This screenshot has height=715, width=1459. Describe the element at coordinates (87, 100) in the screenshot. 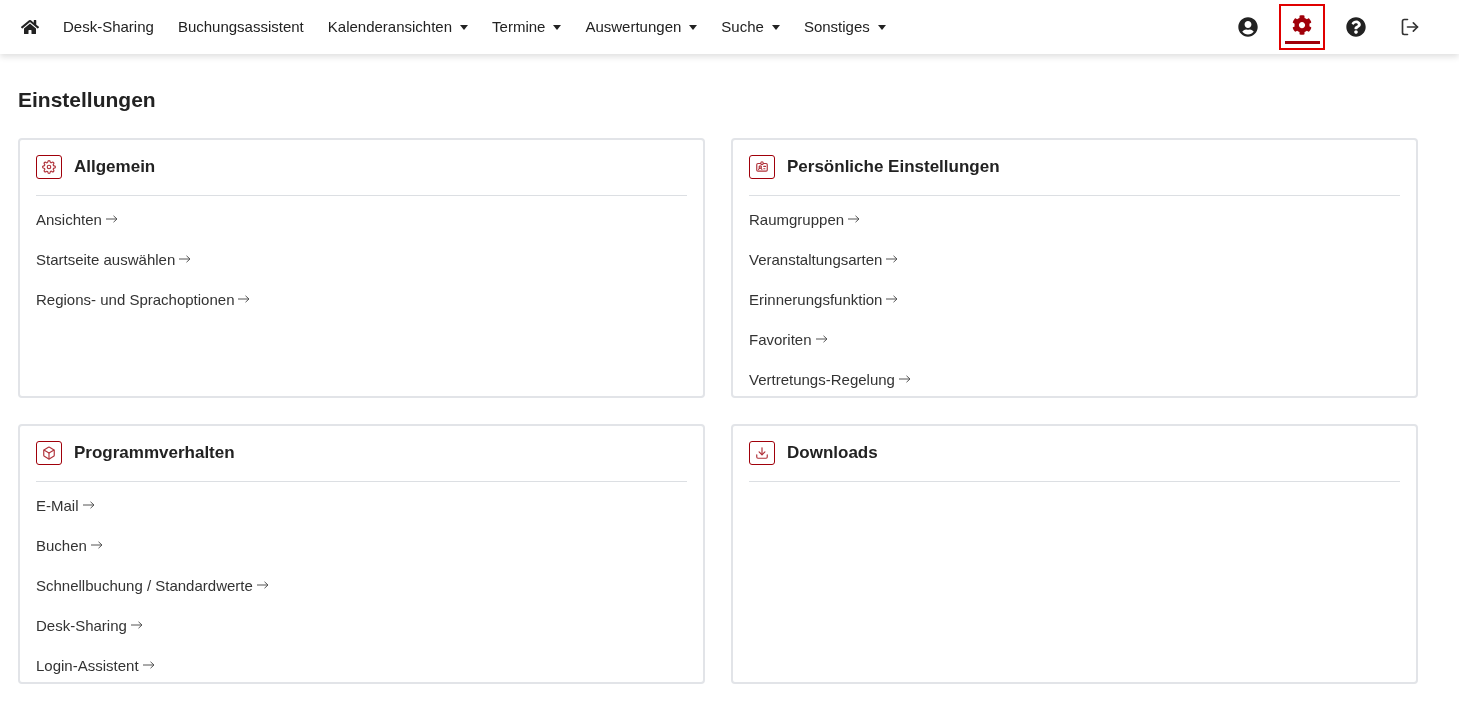

I see `page-title: Einstellungen` at that location.